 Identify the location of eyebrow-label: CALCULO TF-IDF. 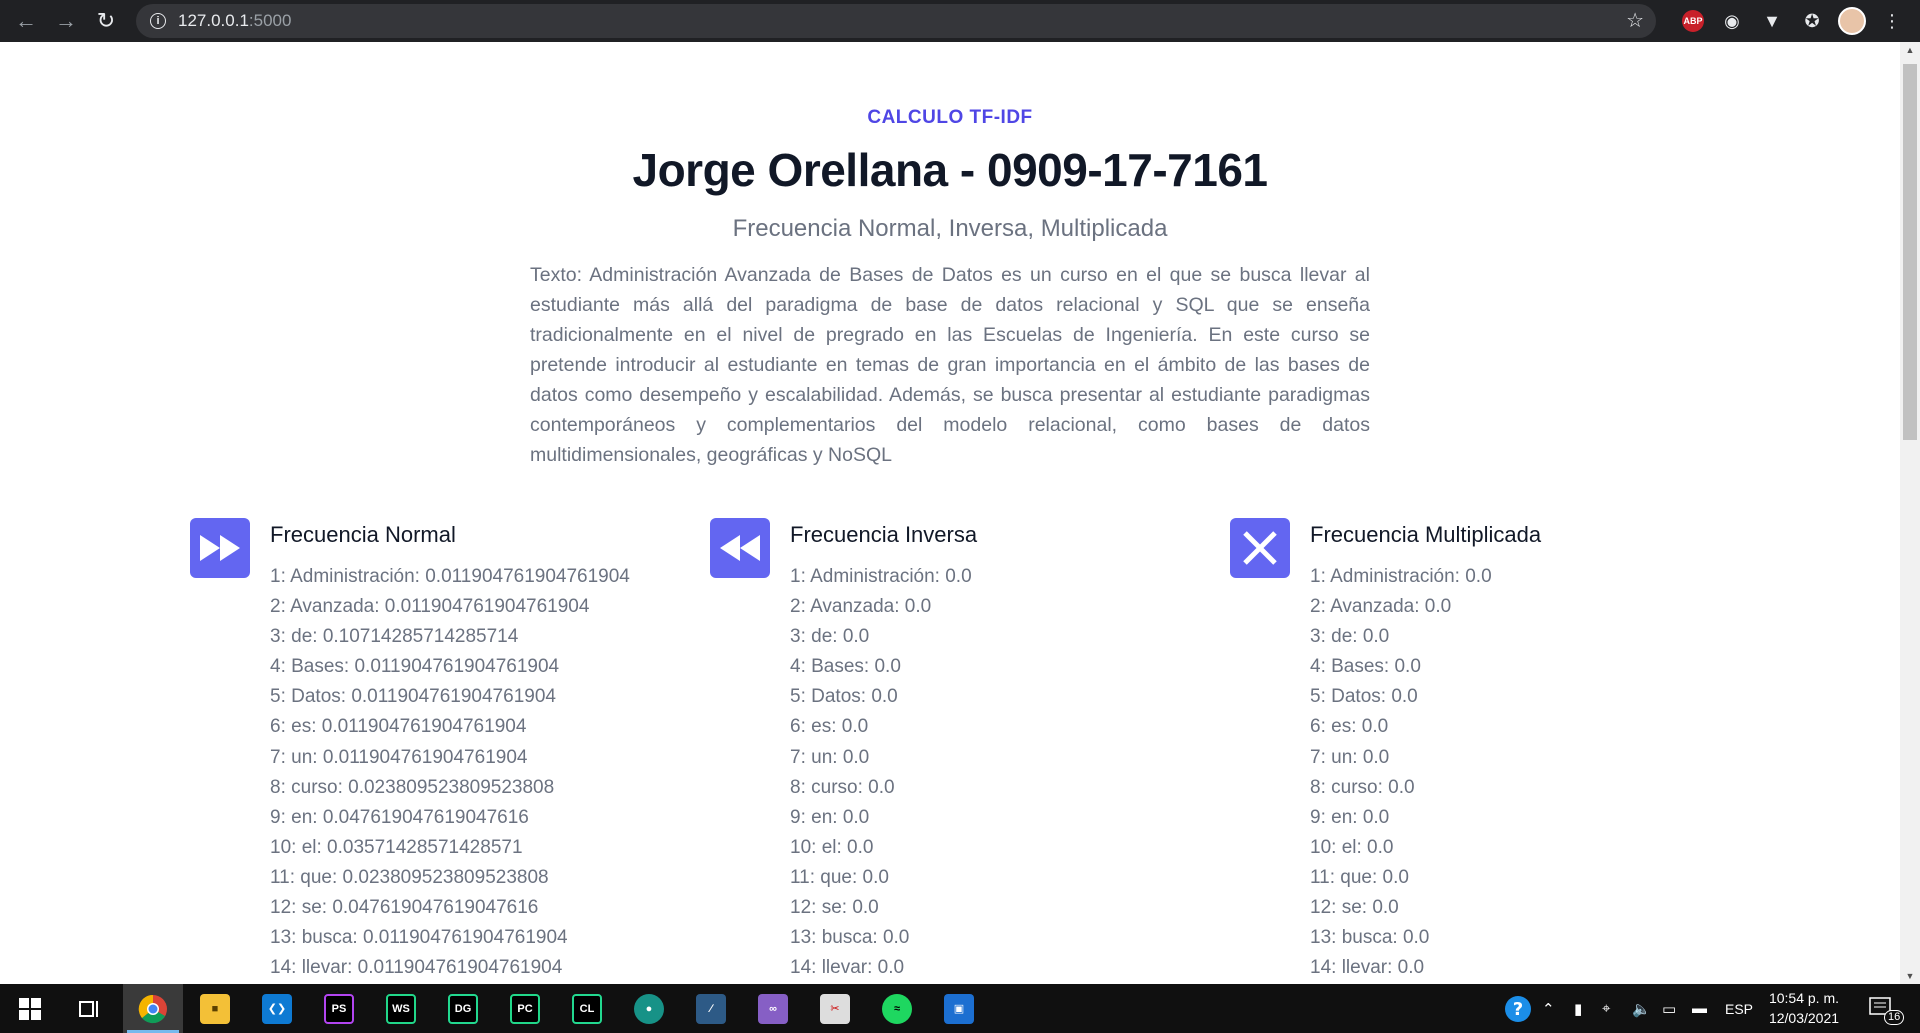
(950, 117).